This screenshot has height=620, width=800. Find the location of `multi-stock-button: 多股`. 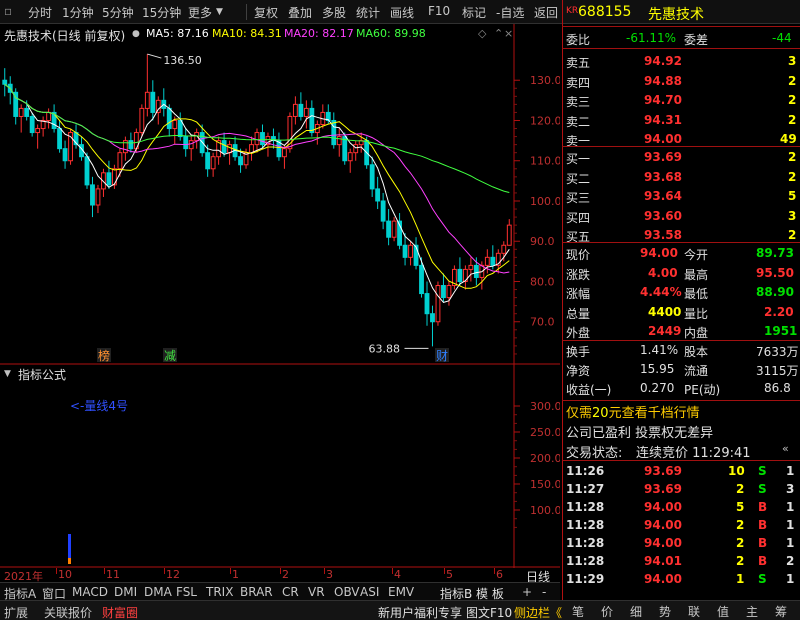

multi-stock-button: 多股 is located at coordinates (334, 12).